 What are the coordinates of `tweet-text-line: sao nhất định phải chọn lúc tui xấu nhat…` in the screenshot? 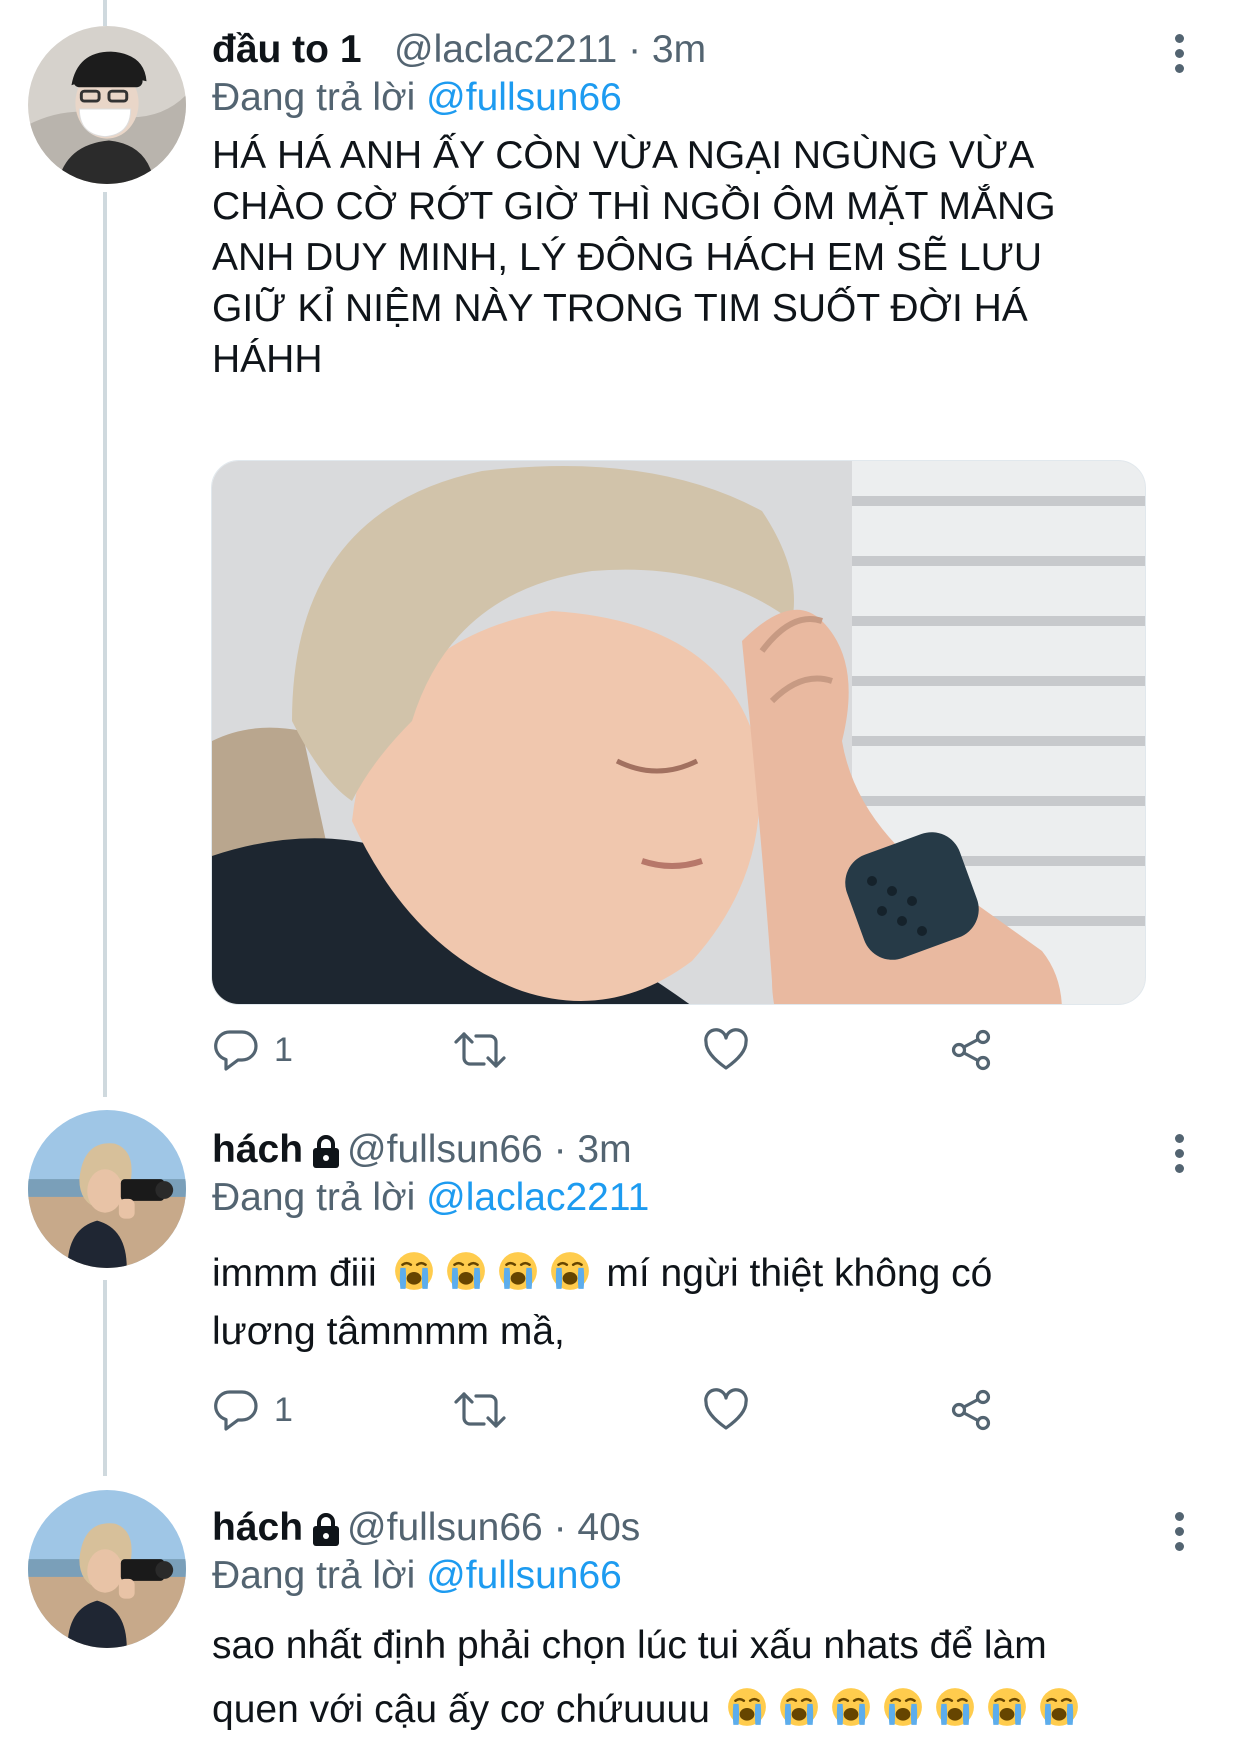 It's located at (629, 1645).